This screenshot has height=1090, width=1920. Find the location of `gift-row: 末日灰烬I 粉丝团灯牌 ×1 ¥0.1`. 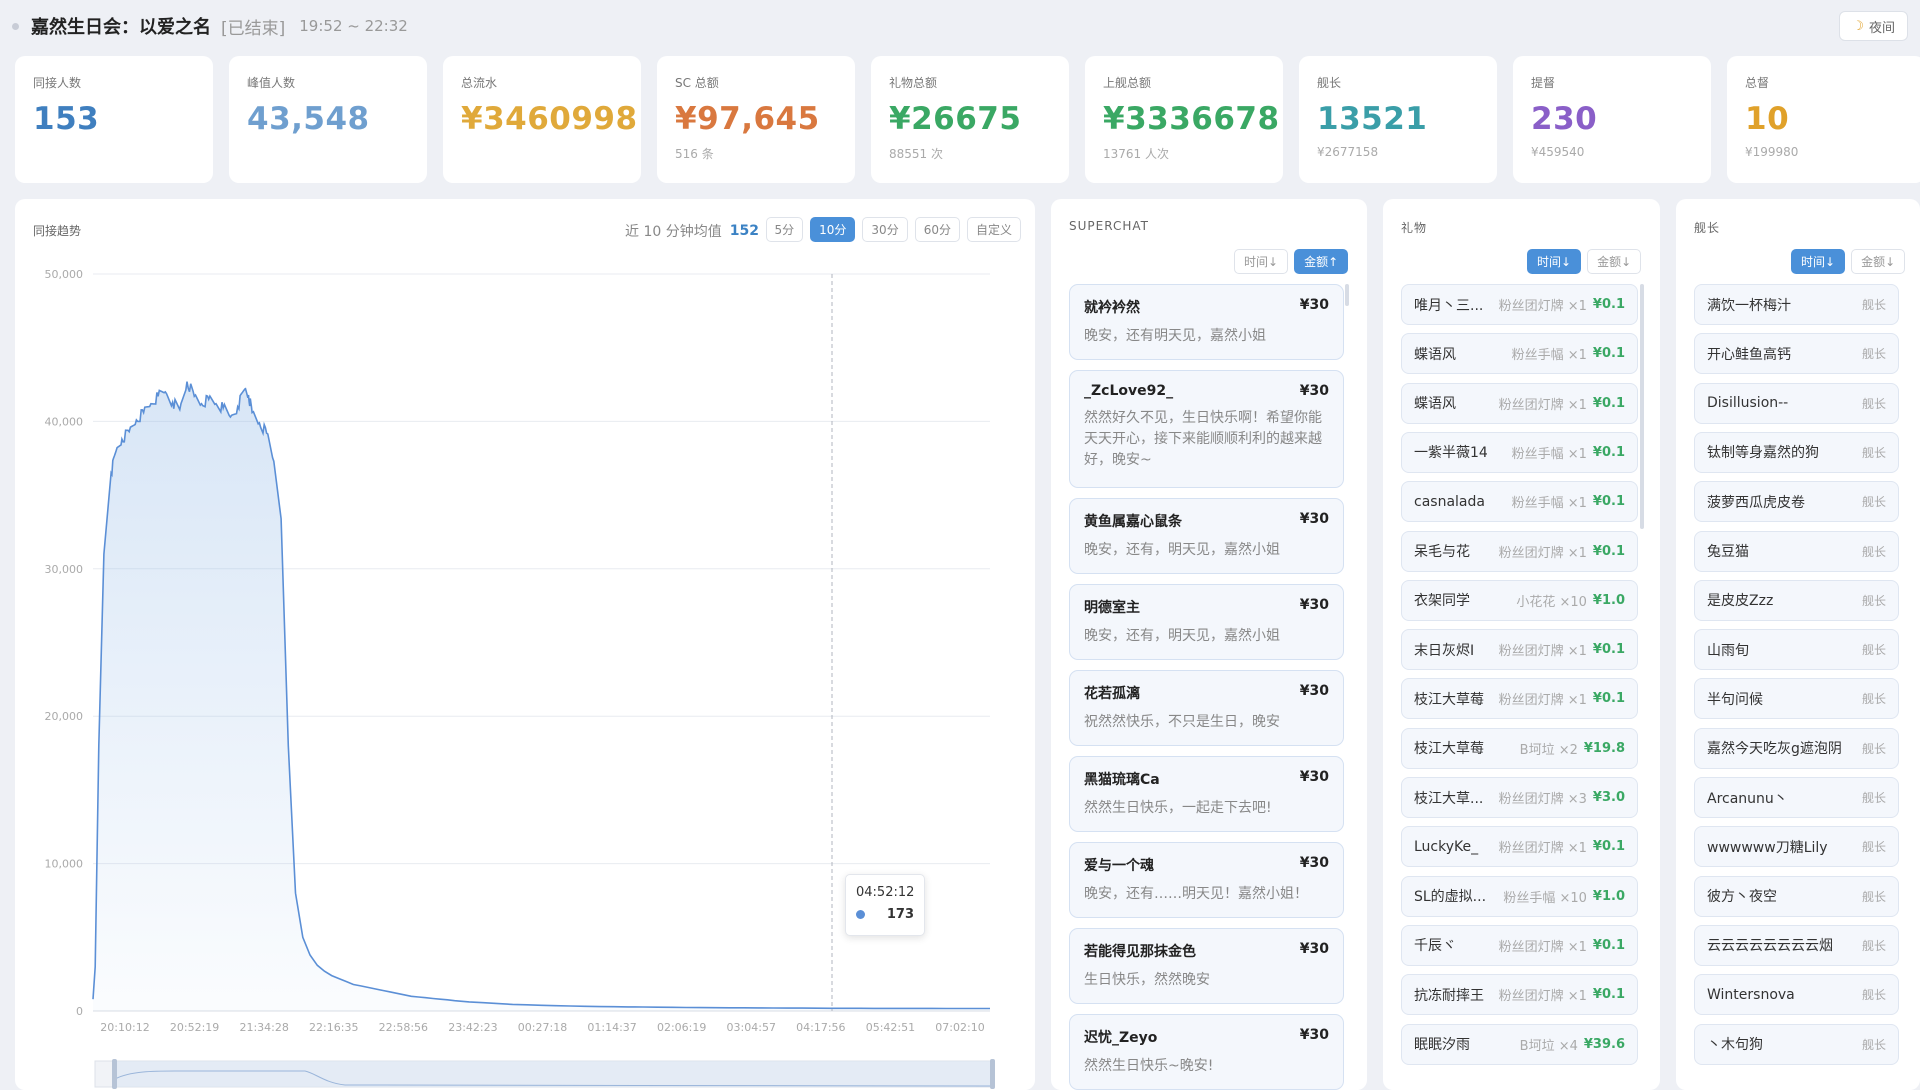

gift-row: 末日灰烬I 粉丝团灯牌 ×1 ¥0.1 is located at coordinates (1519, 650).